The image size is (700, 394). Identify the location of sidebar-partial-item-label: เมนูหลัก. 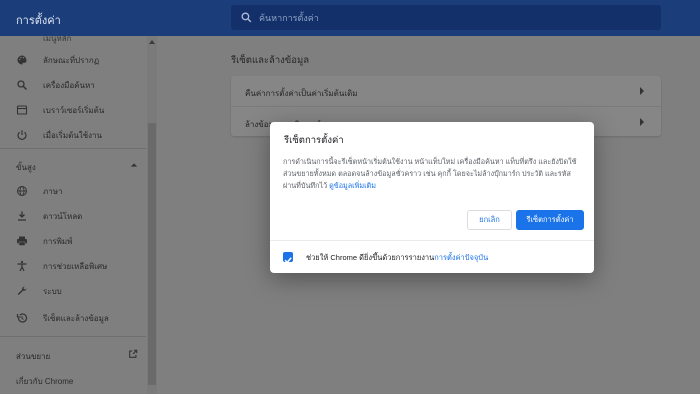
(57, 40).